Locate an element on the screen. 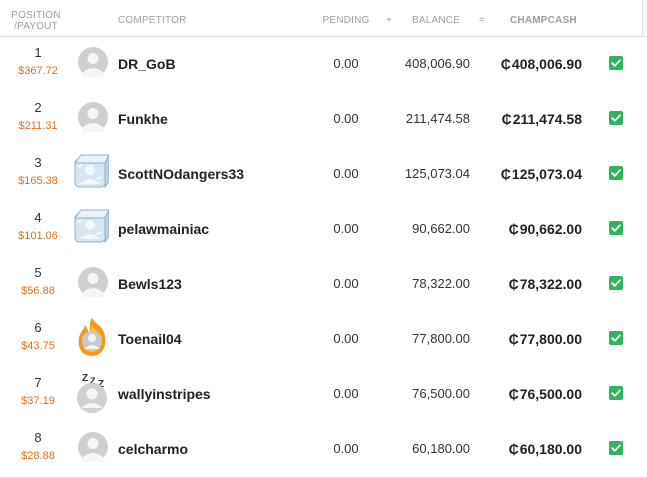 The width and height of the screenshot is (647, 478). position-number: 8 is located at coordinates (38, 437).